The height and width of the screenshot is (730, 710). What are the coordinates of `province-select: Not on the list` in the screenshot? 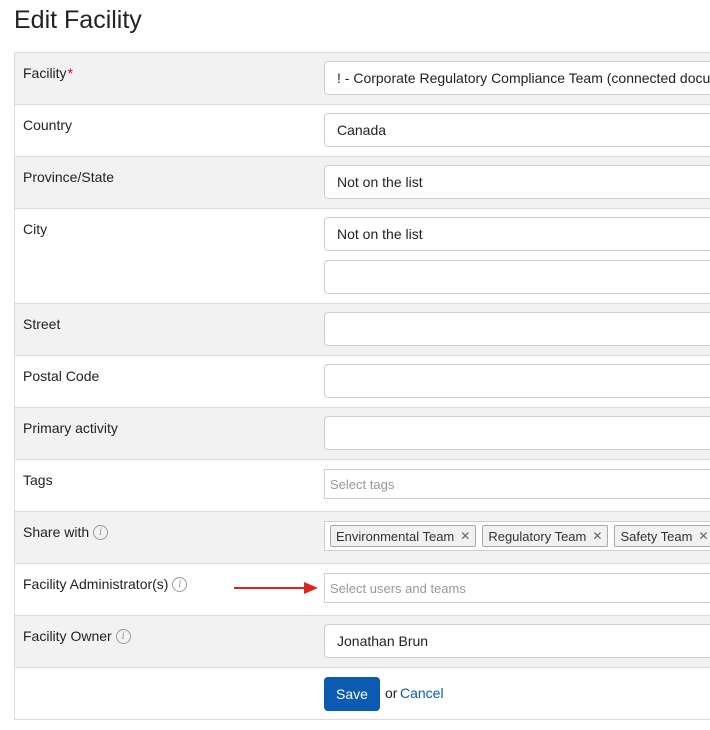 It's located at (517, 182).